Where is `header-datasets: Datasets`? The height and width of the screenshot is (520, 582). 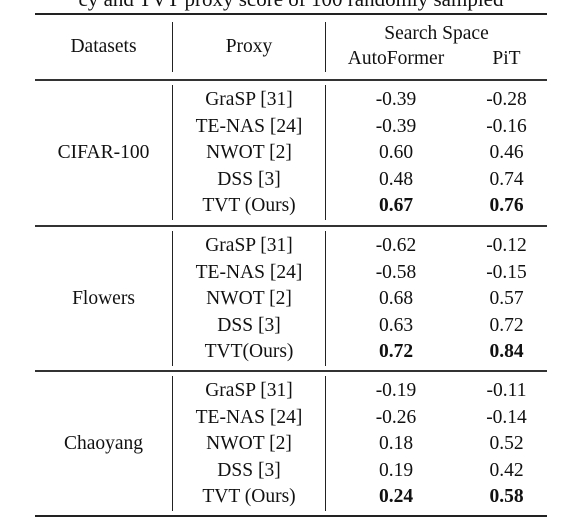 header-datasets: Datasets is located at coordinates (103, 46).